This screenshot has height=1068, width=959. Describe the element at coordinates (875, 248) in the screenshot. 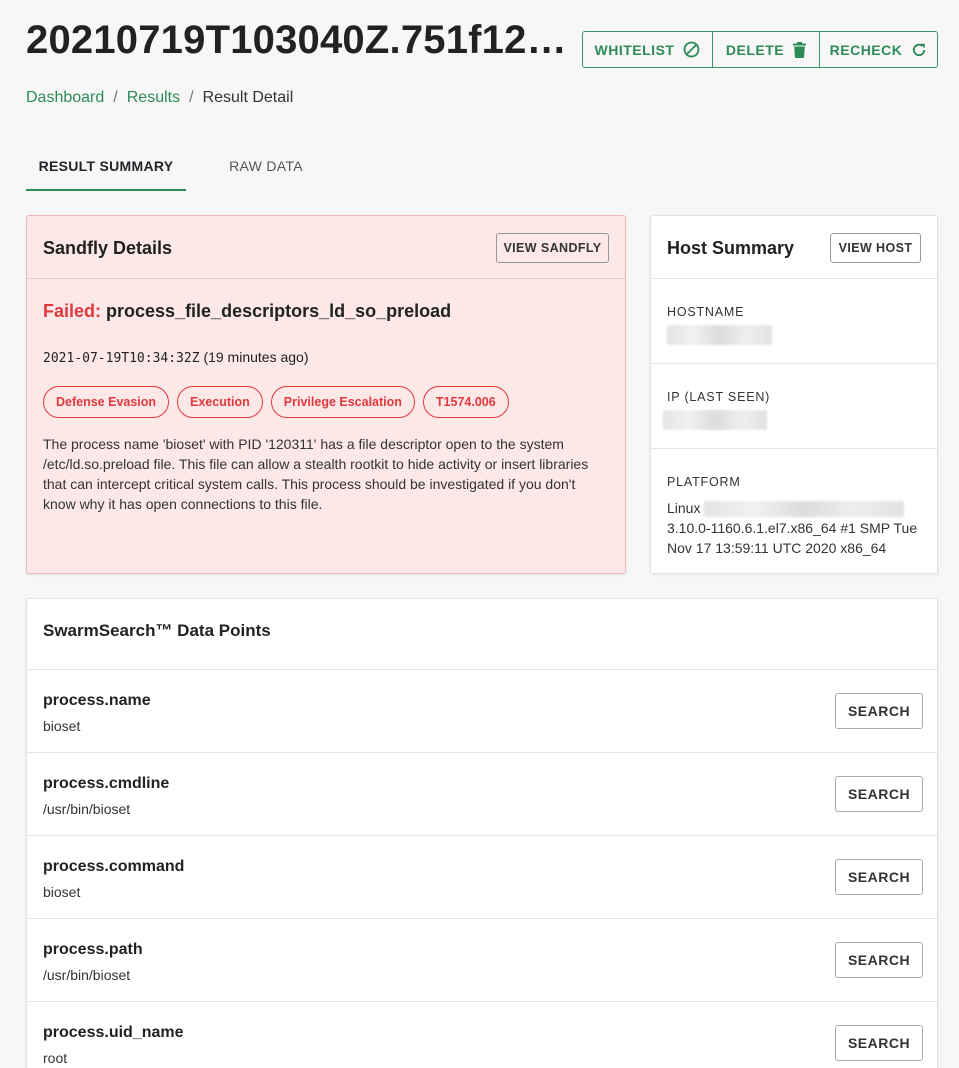

I see `view-host-button: VIEW HOST` at that location.